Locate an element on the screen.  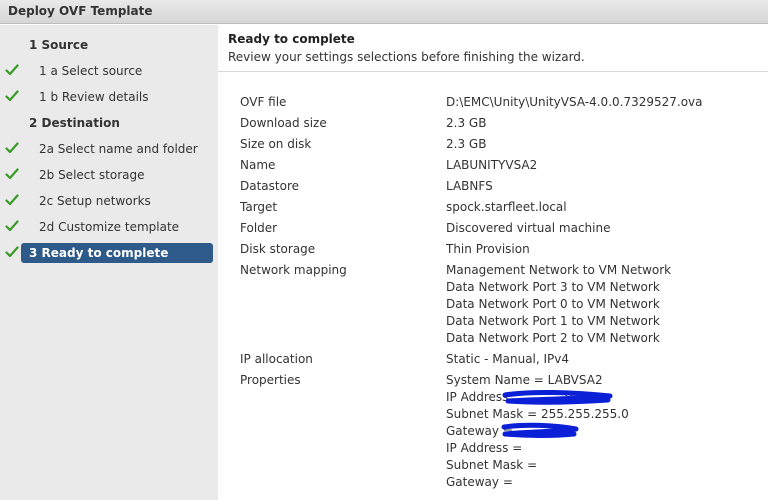
page-title: Ready to complete is located at coordinates (291, 39).